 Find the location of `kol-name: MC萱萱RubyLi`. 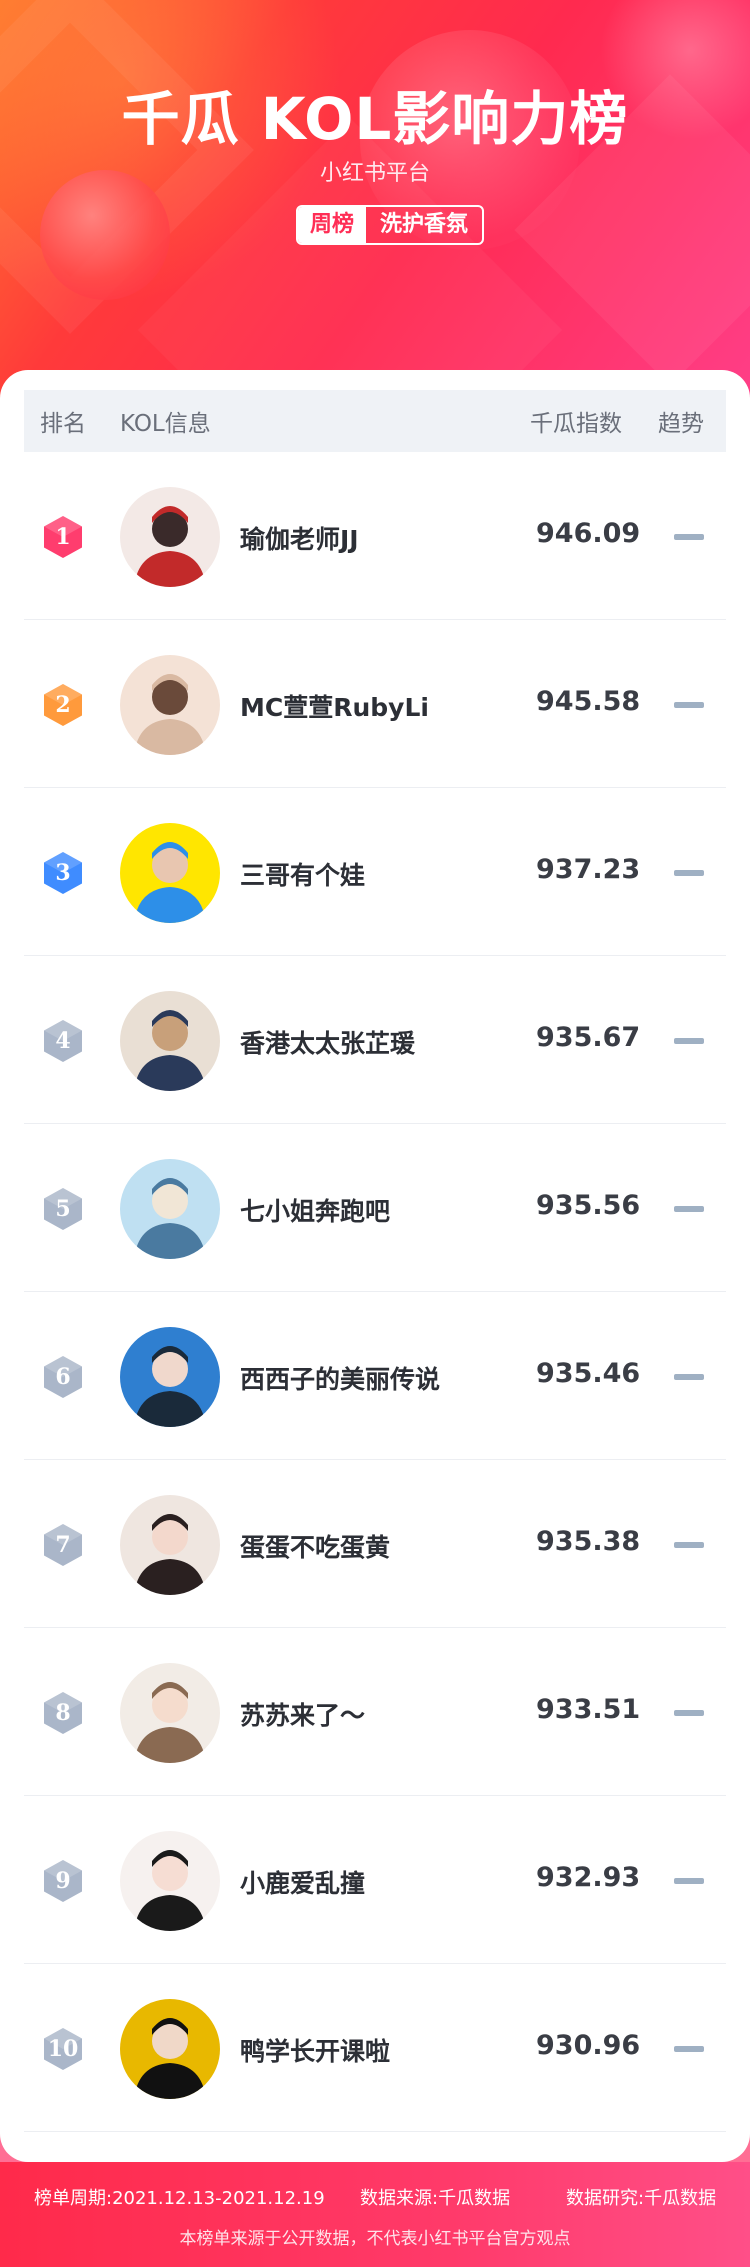

kol-name: MC萱萱RubyLi is located at coordinates (334, 706).